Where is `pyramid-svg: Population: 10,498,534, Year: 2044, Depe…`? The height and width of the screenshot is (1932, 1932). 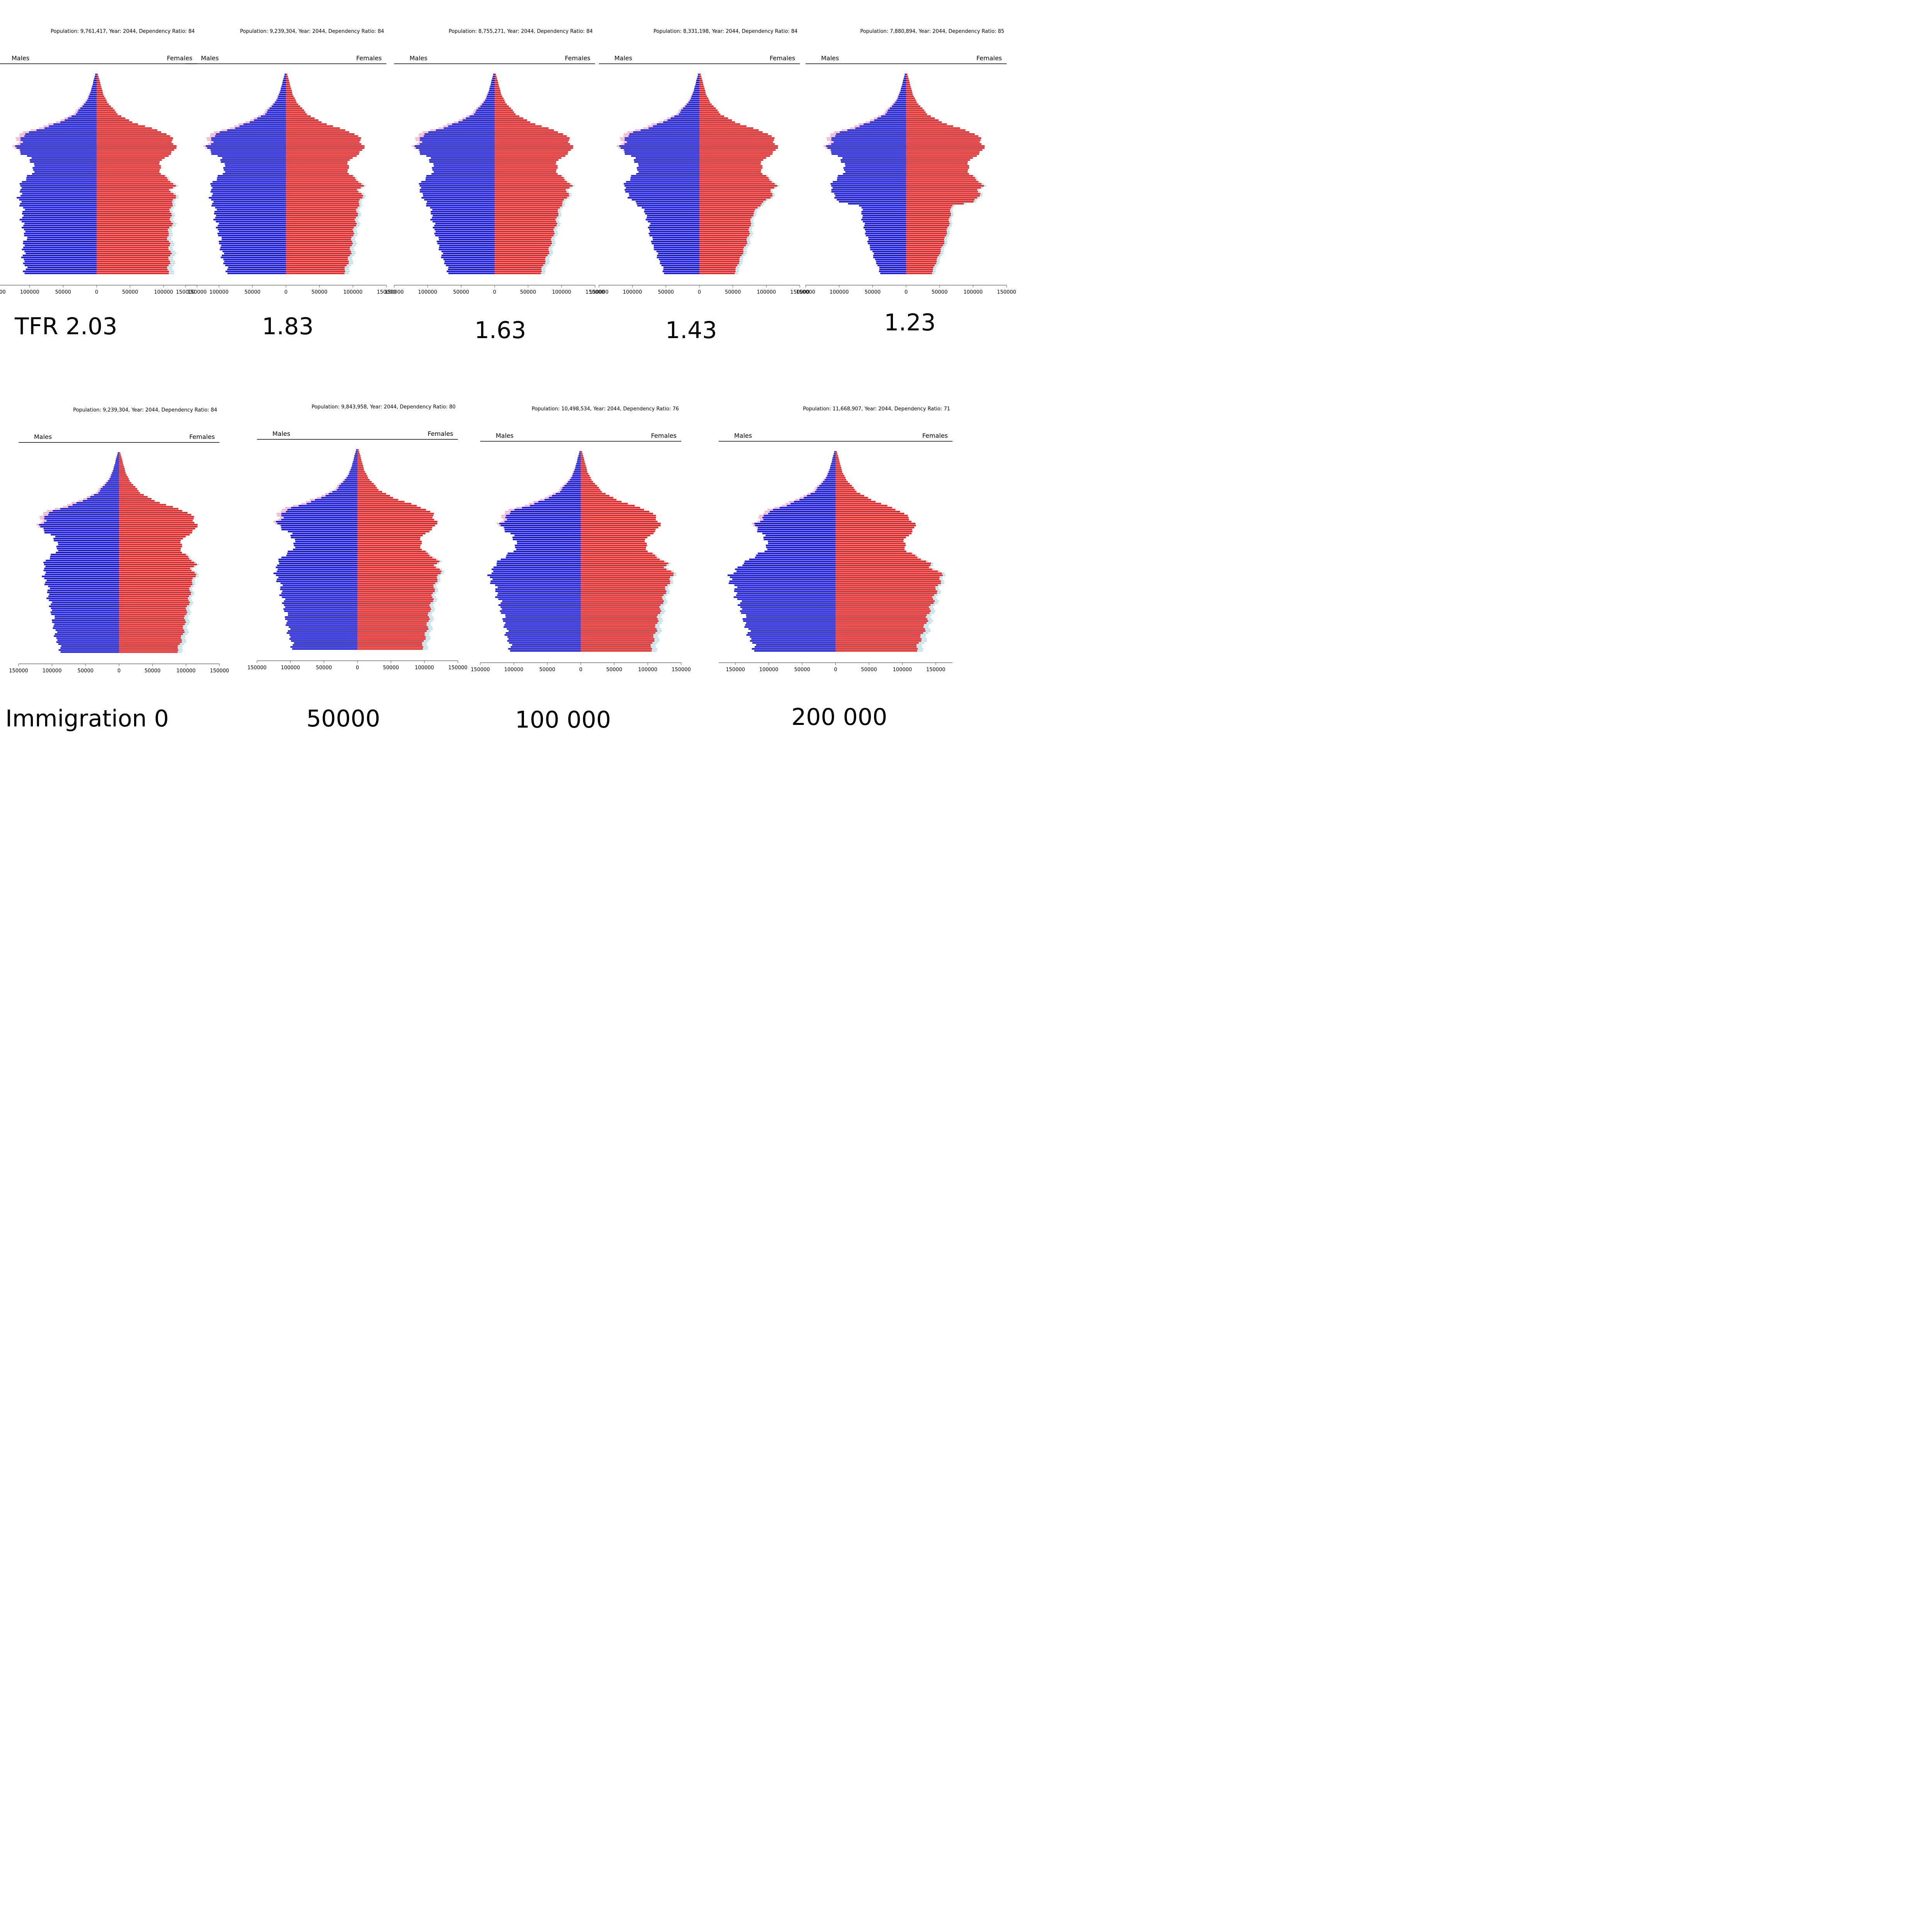 pyramid-svg: Population: 10,498,534, Year: 2044, Depe… is located at coordinates (581, 539).